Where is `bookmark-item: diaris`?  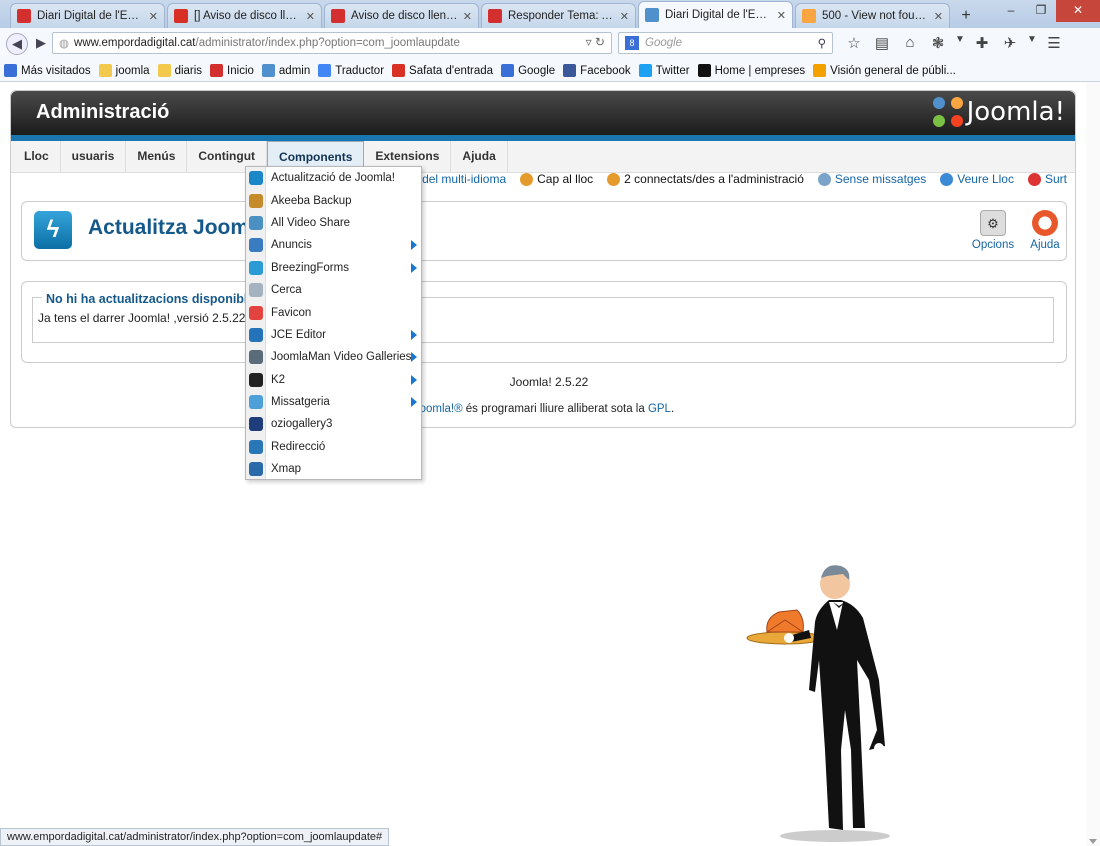
bookmark-item: diaris is located at coordinates (179, 70).